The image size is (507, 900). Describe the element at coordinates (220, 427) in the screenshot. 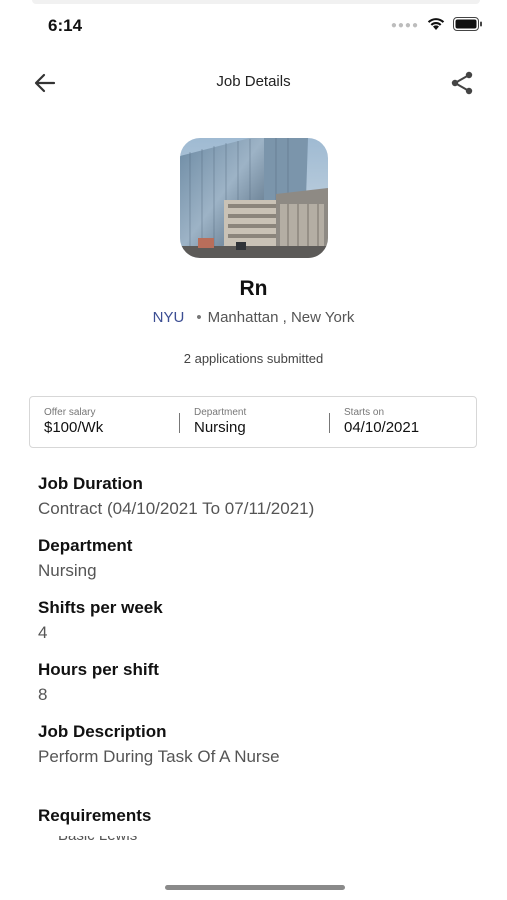

I see `summary-department-value: Nursing` at that location.